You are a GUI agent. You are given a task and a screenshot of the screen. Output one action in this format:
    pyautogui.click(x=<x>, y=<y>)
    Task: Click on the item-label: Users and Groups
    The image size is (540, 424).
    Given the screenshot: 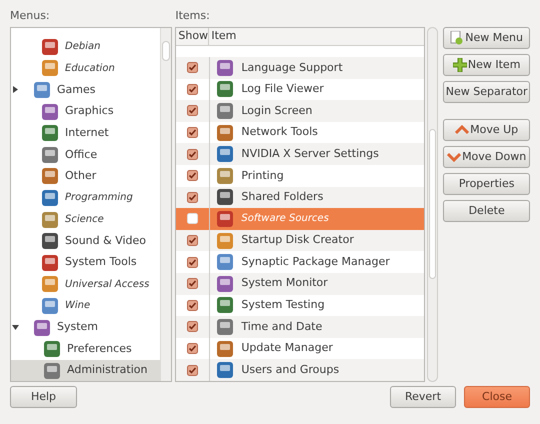 What is the action you would take?
    pyautogui.click(x=290, y=370)
    